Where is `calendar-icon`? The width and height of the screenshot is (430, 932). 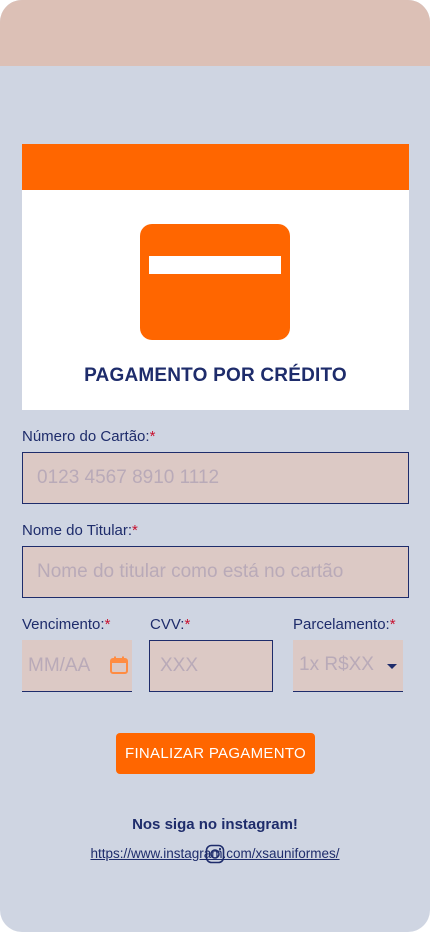
calendar-icon is located at coordinates (119, 665).